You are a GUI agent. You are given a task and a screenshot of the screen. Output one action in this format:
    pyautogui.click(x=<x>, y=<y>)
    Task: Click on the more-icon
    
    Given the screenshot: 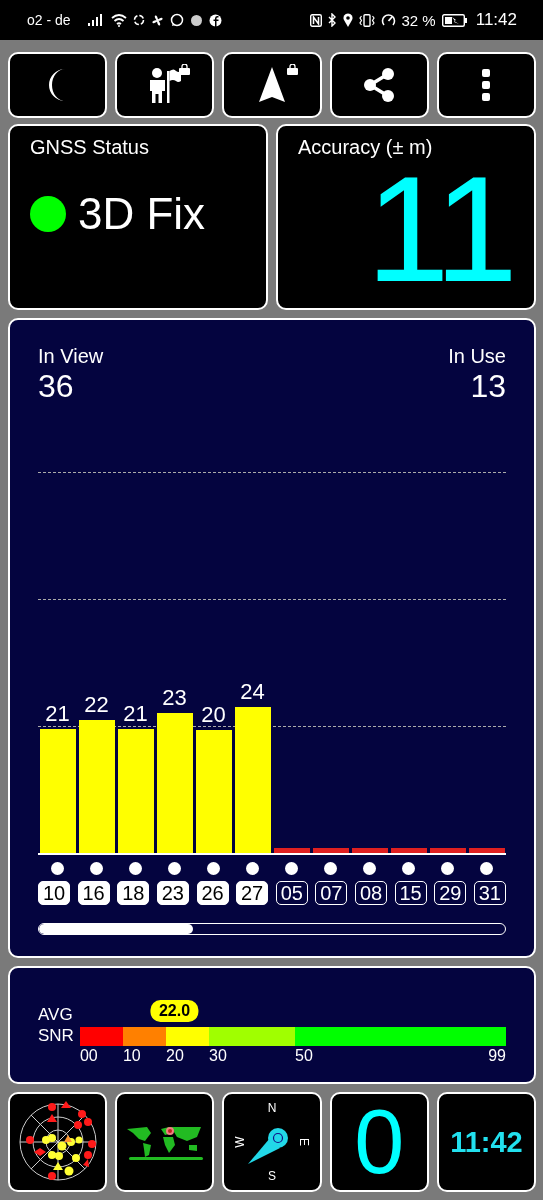 What is the action you would take?
    pyautogui.click(x=486, y=85)
    